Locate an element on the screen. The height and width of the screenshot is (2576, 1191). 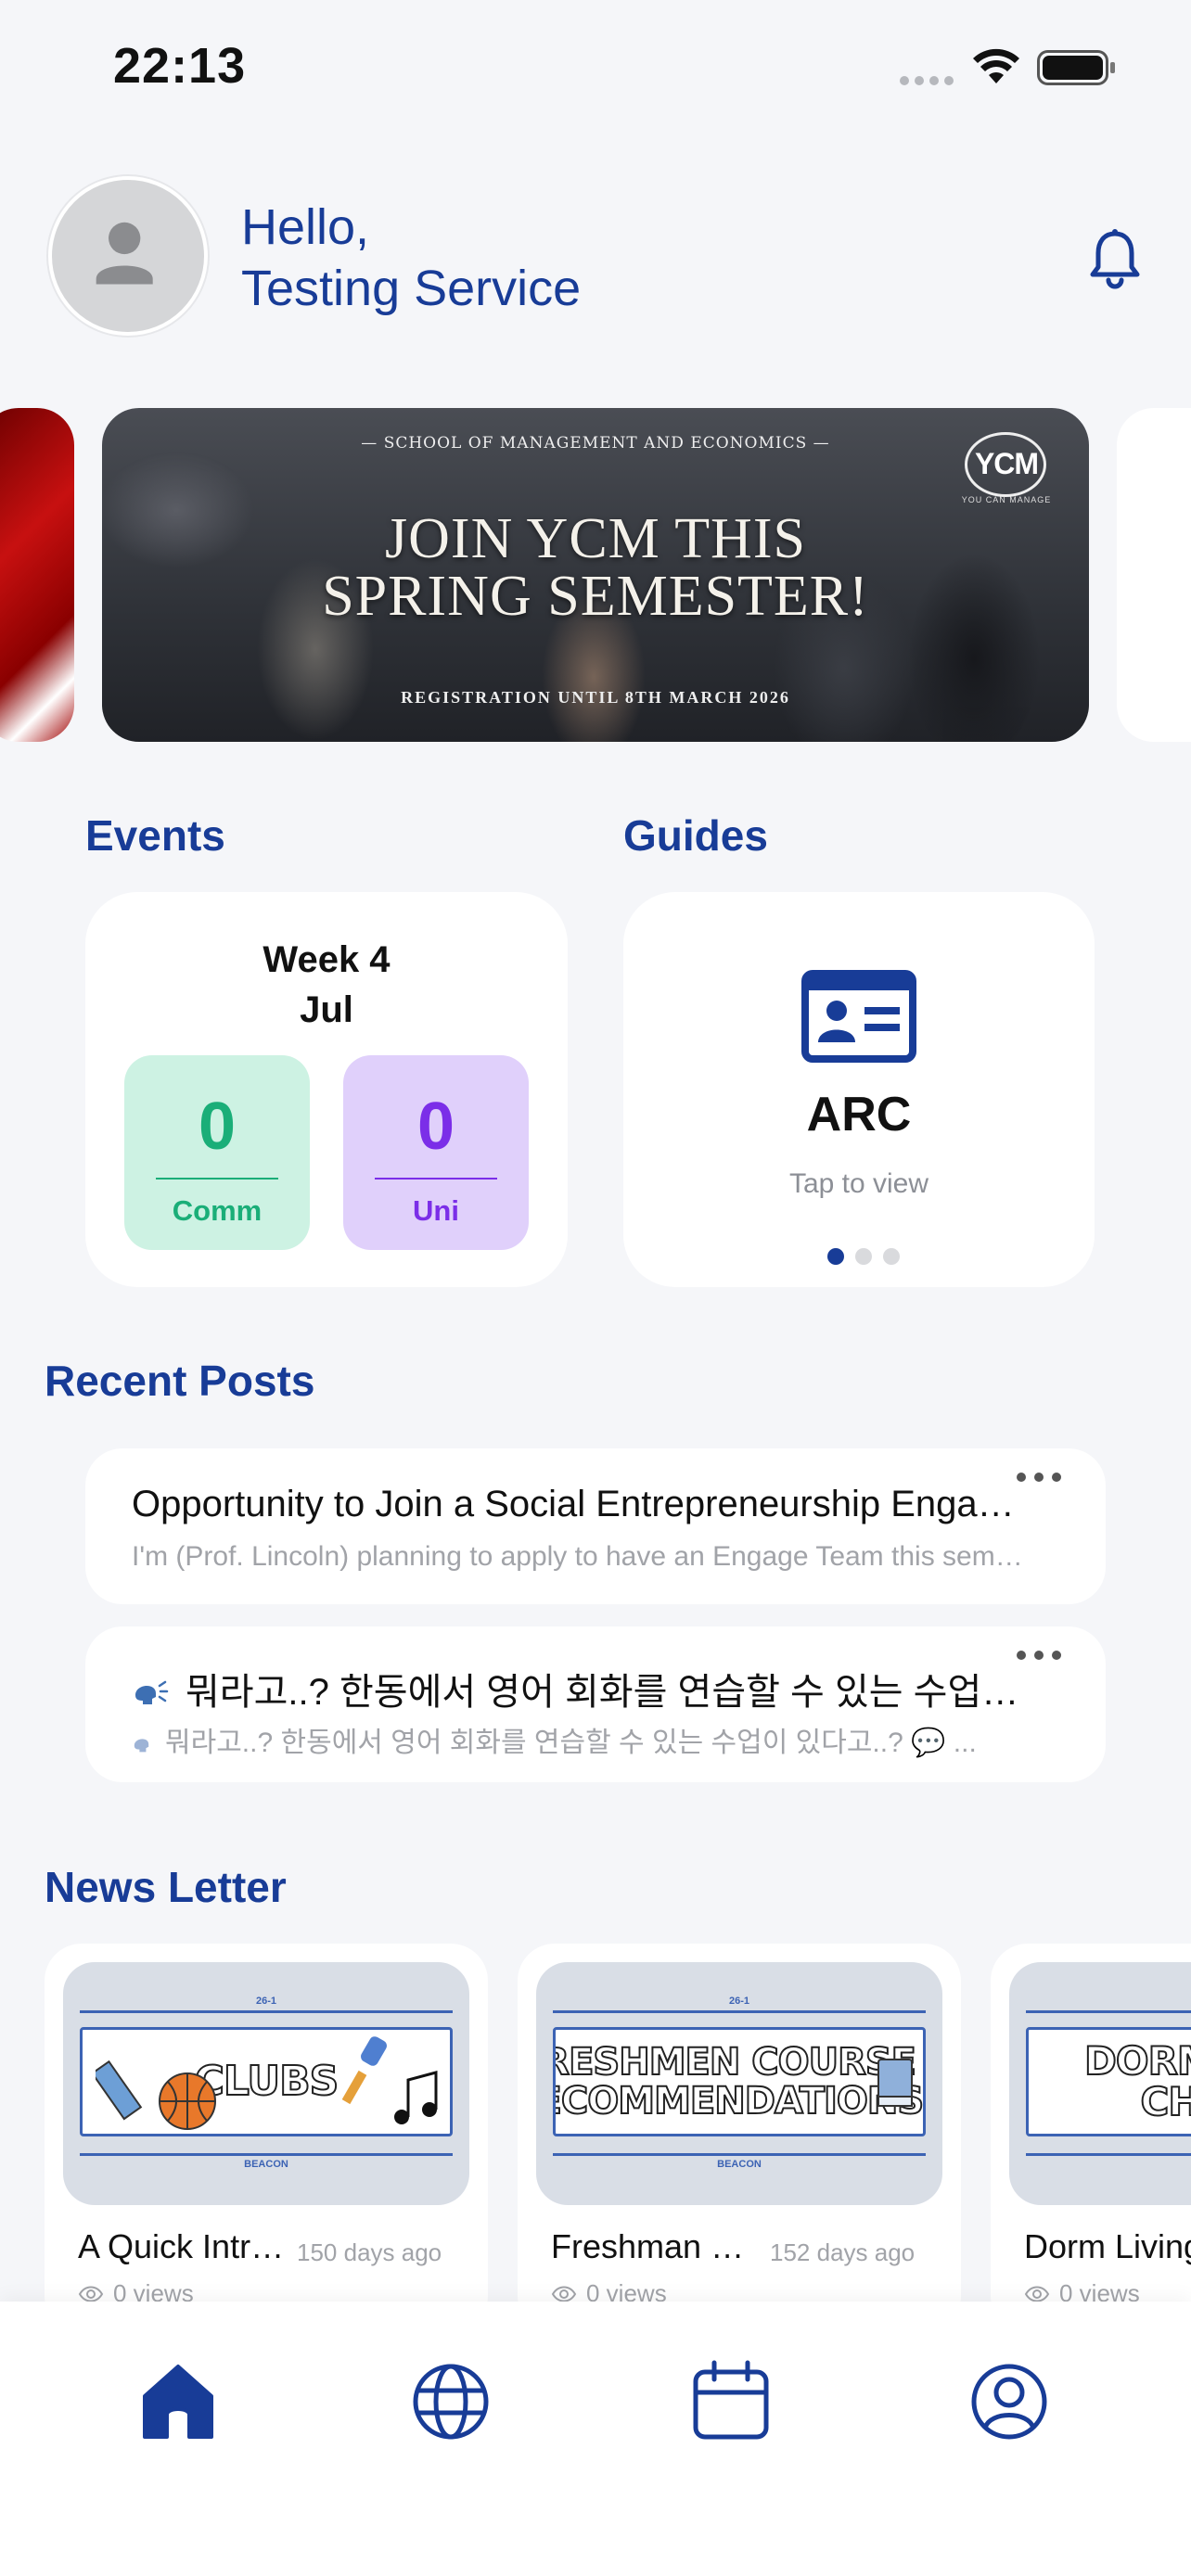
tab-profile is located at coordinates (1010, 2401).